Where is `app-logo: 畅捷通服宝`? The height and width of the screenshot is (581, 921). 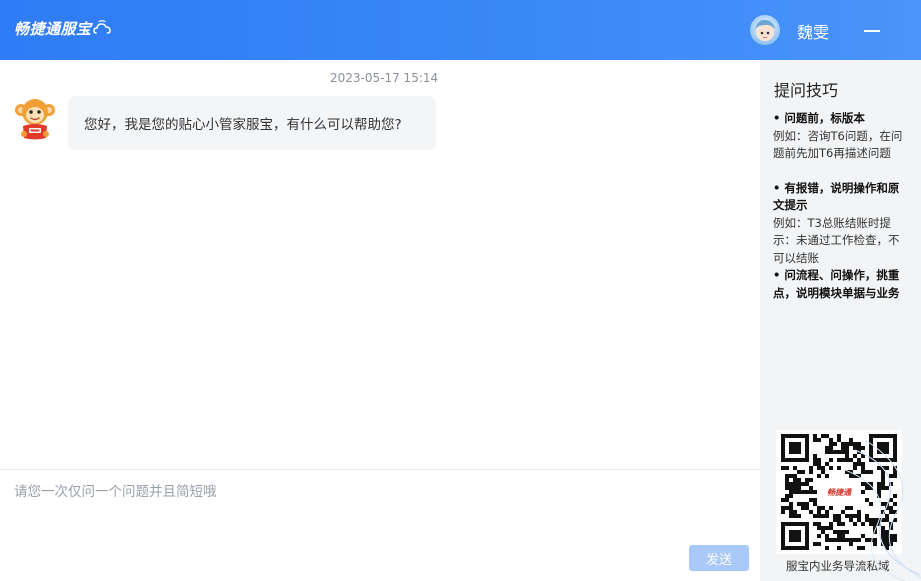
app-logo: 畅捷通服宝 is located at coordinates (63, 28).